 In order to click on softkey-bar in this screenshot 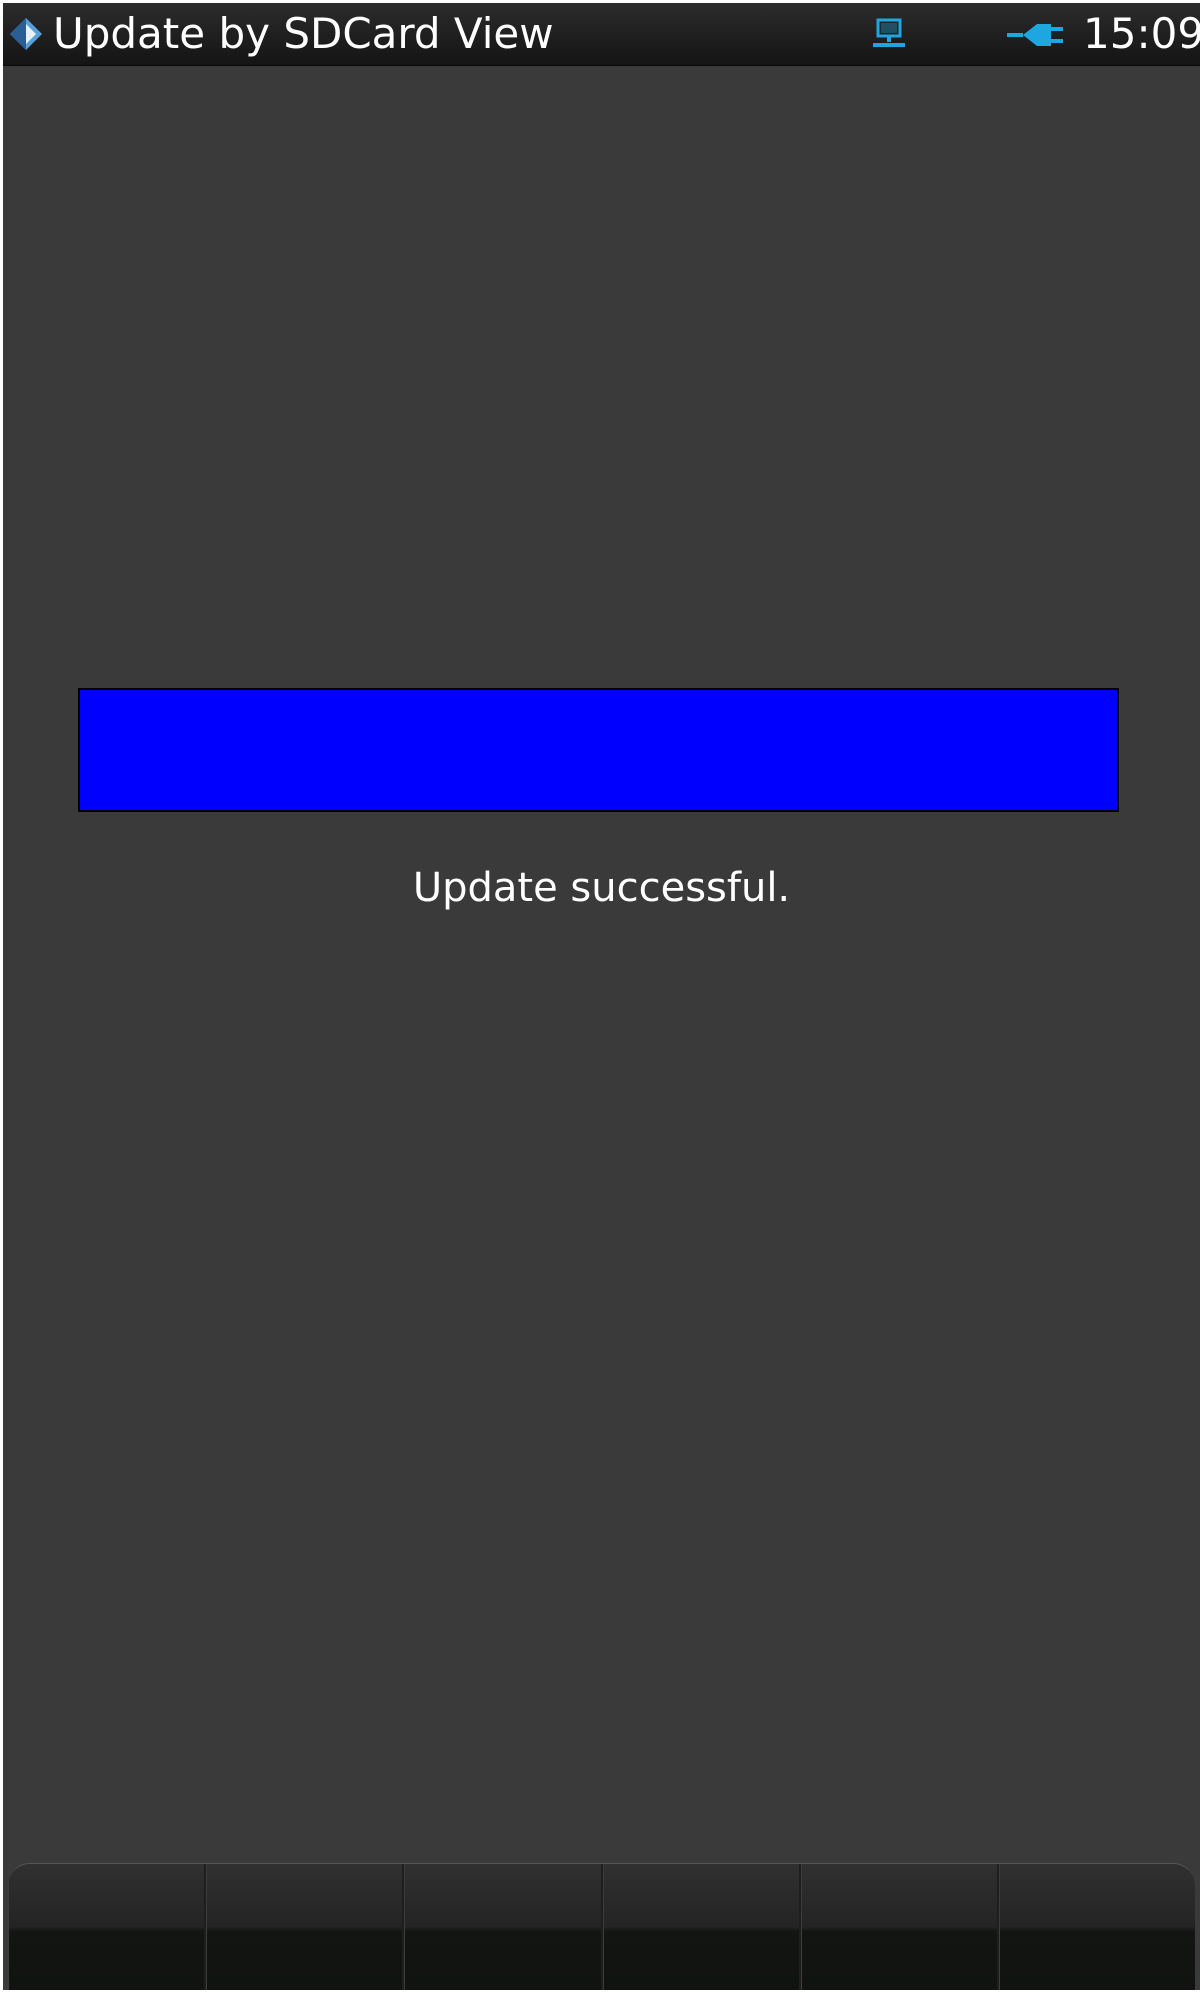, I will do `click(601, 1926)`.